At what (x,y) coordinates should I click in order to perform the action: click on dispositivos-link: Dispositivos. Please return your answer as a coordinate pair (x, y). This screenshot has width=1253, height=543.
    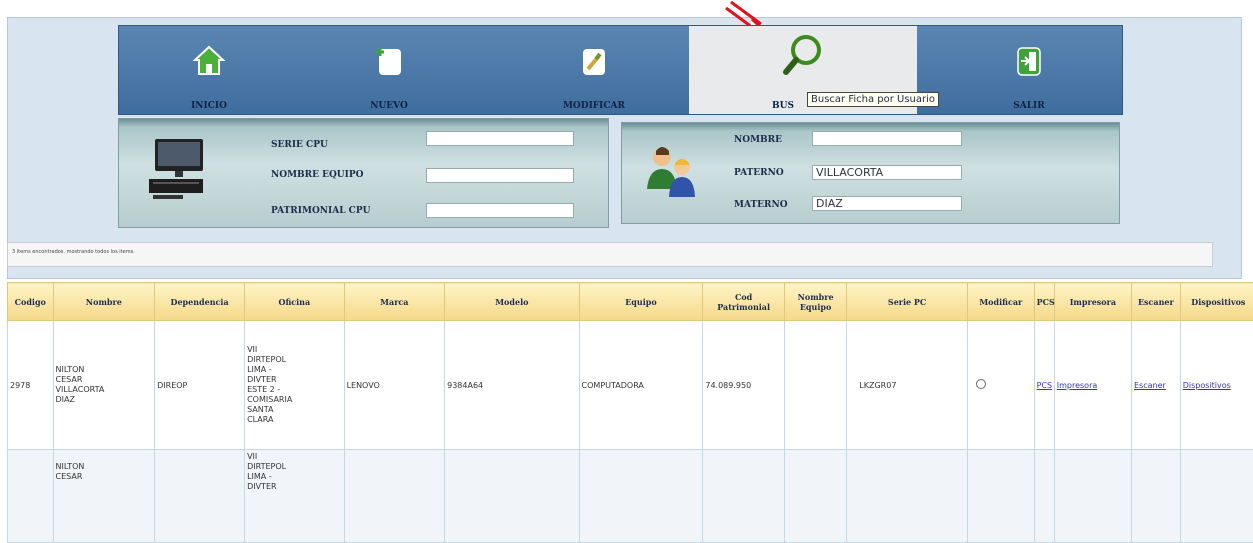
    Looking at the image, I should click on (1207, 385).